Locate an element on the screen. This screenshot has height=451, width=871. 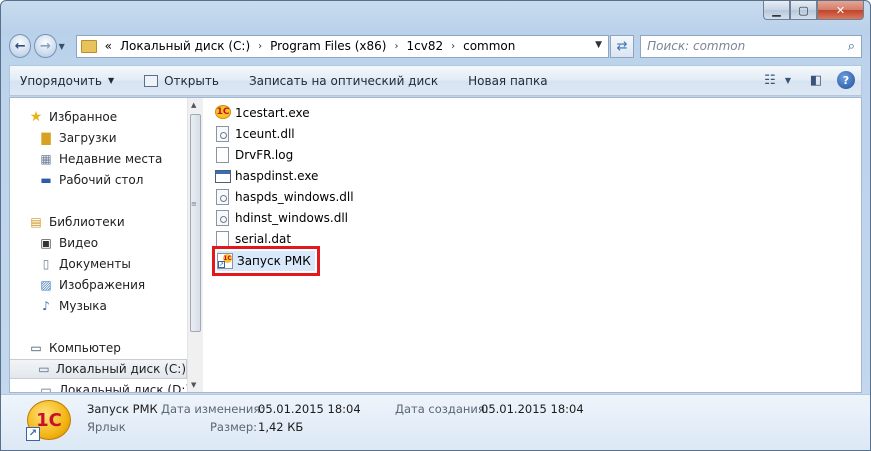
open-button: Открыть is located at coordinates (181, 81).